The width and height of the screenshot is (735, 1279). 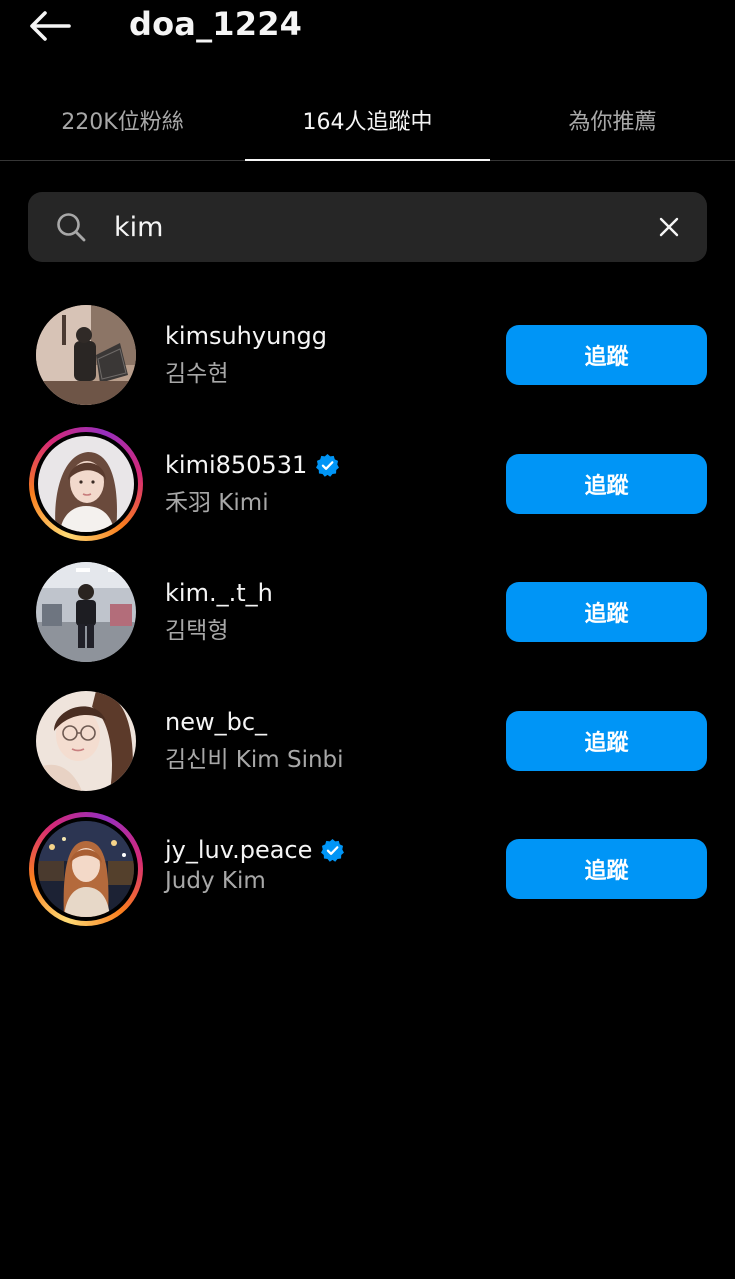 I want to click on user-info: new_bc_ 김신비 Kim Sinbi, so click(x=325, y=739).